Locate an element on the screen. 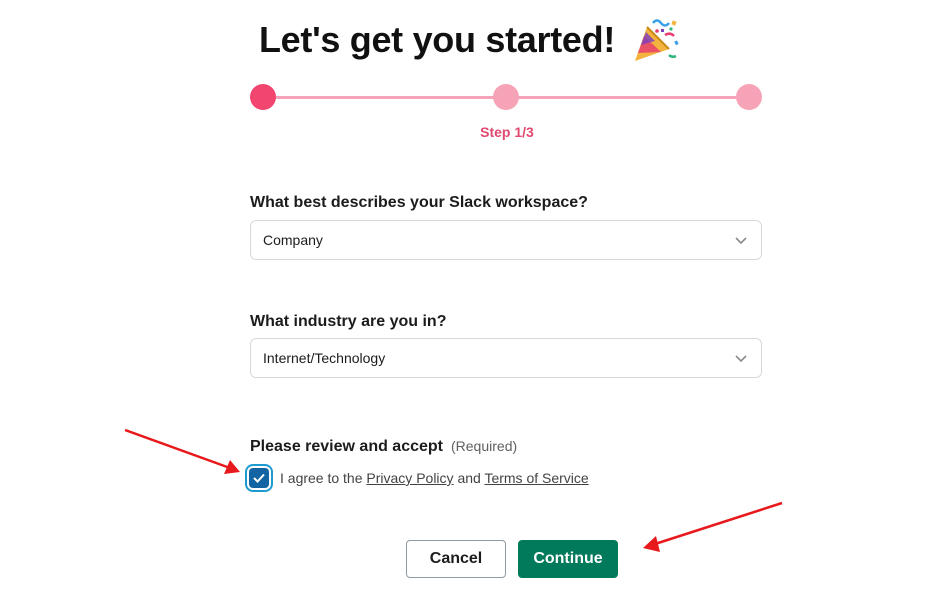  step-3-dot is located at coordinates (749, 97).